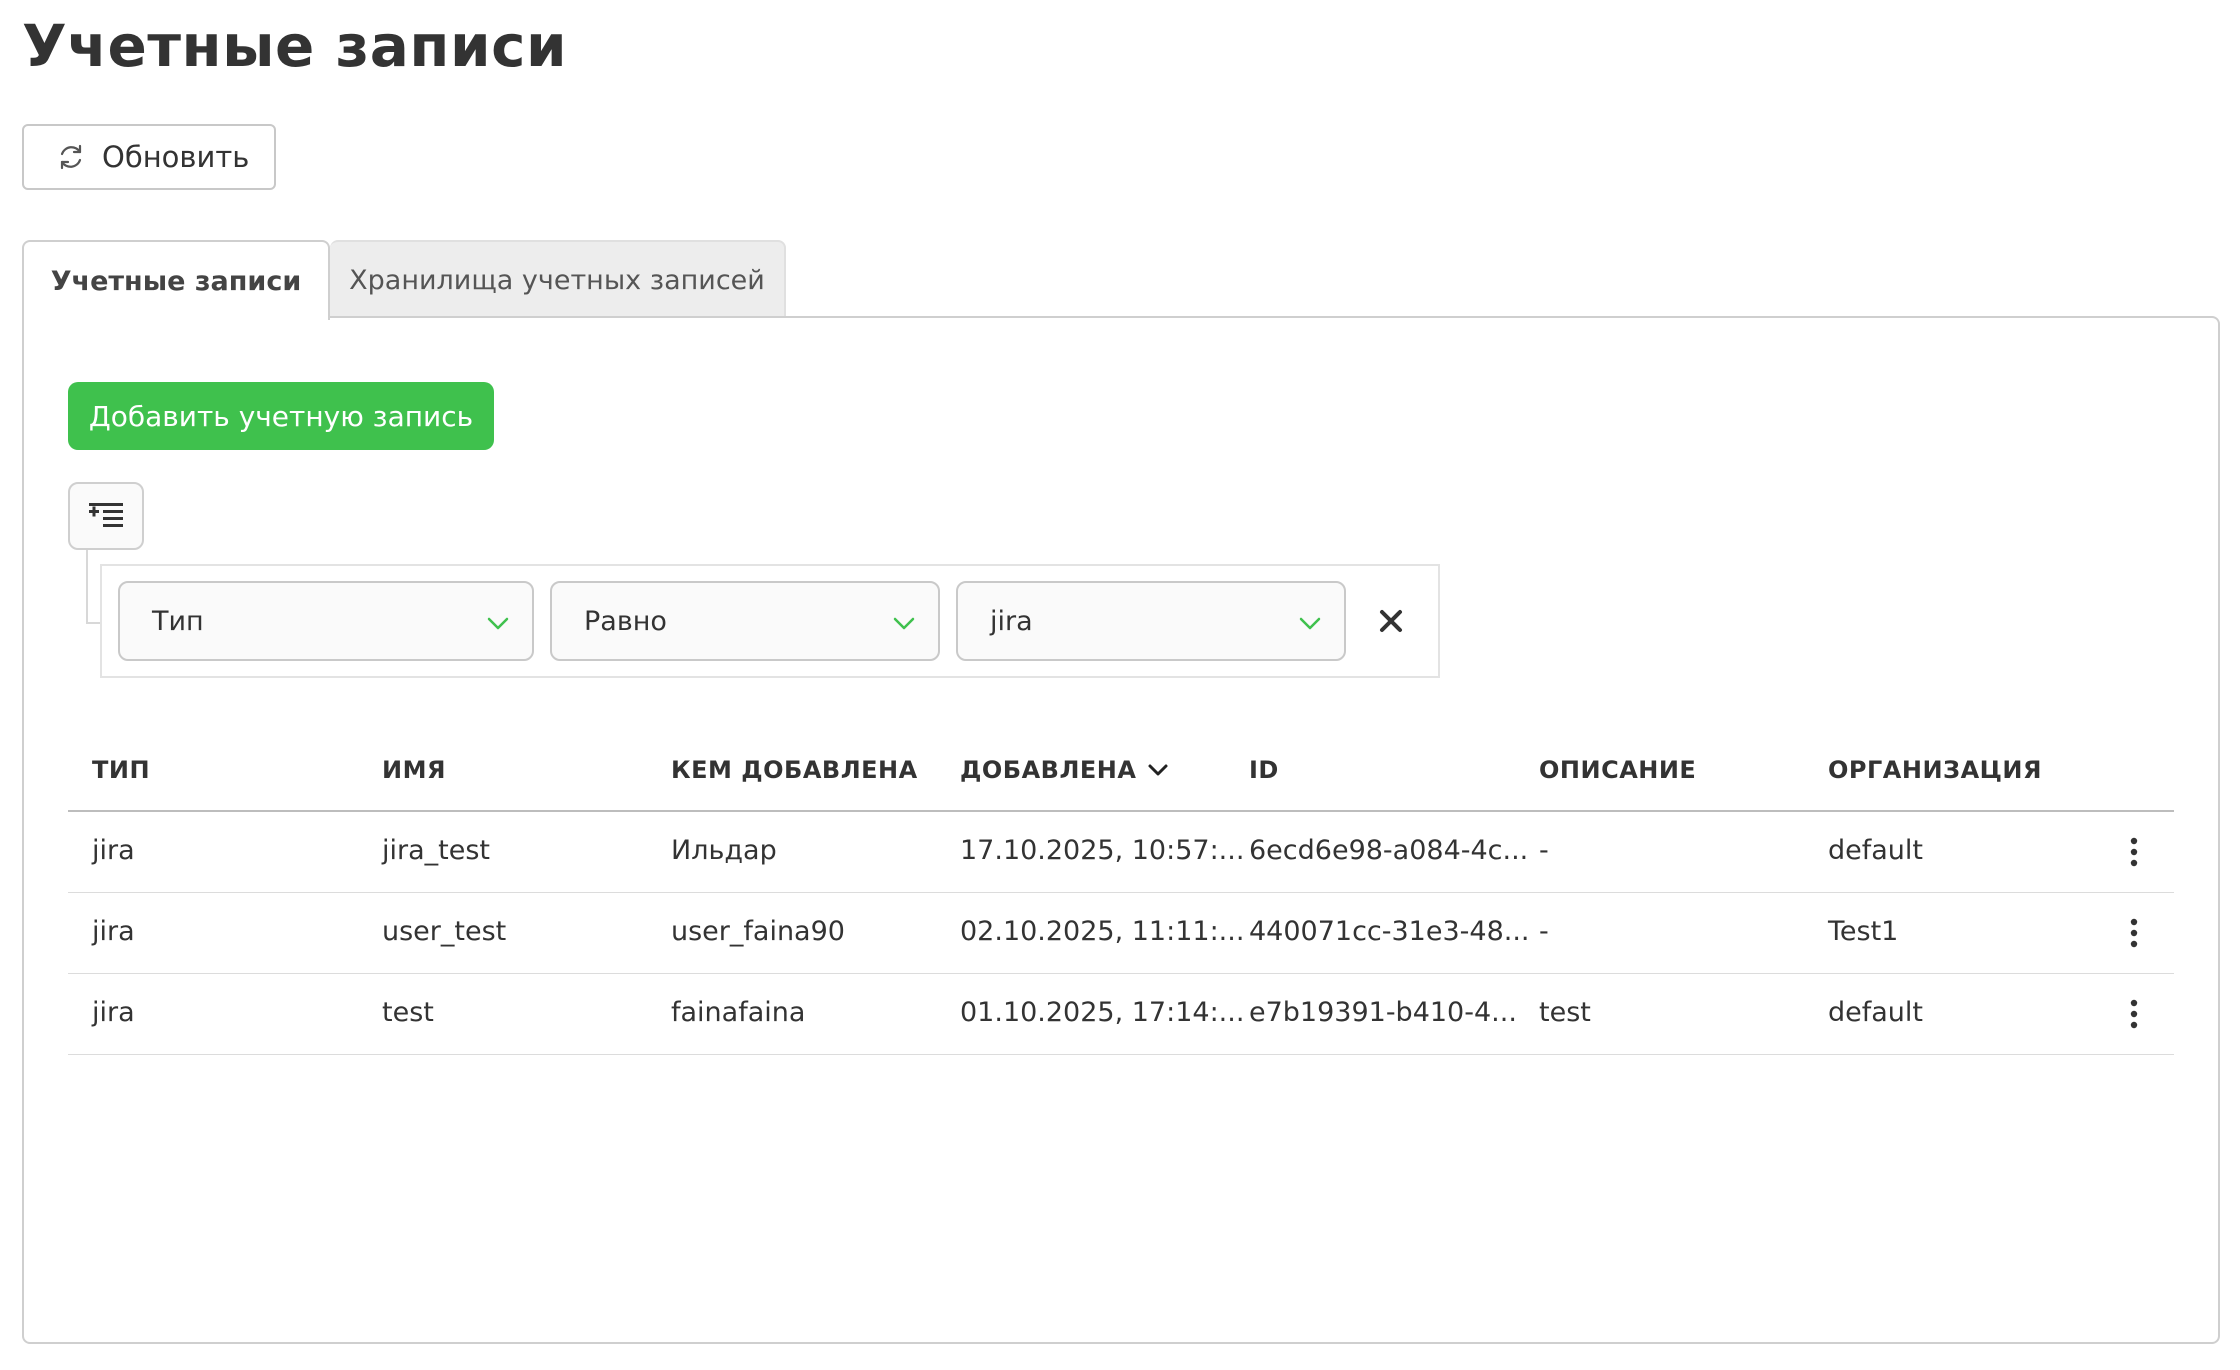 This screenshot has width=2240, height=1370. I want to click on column-header-added-by: КЕМ ДОБАВЛЕНА, so click(794, 770).